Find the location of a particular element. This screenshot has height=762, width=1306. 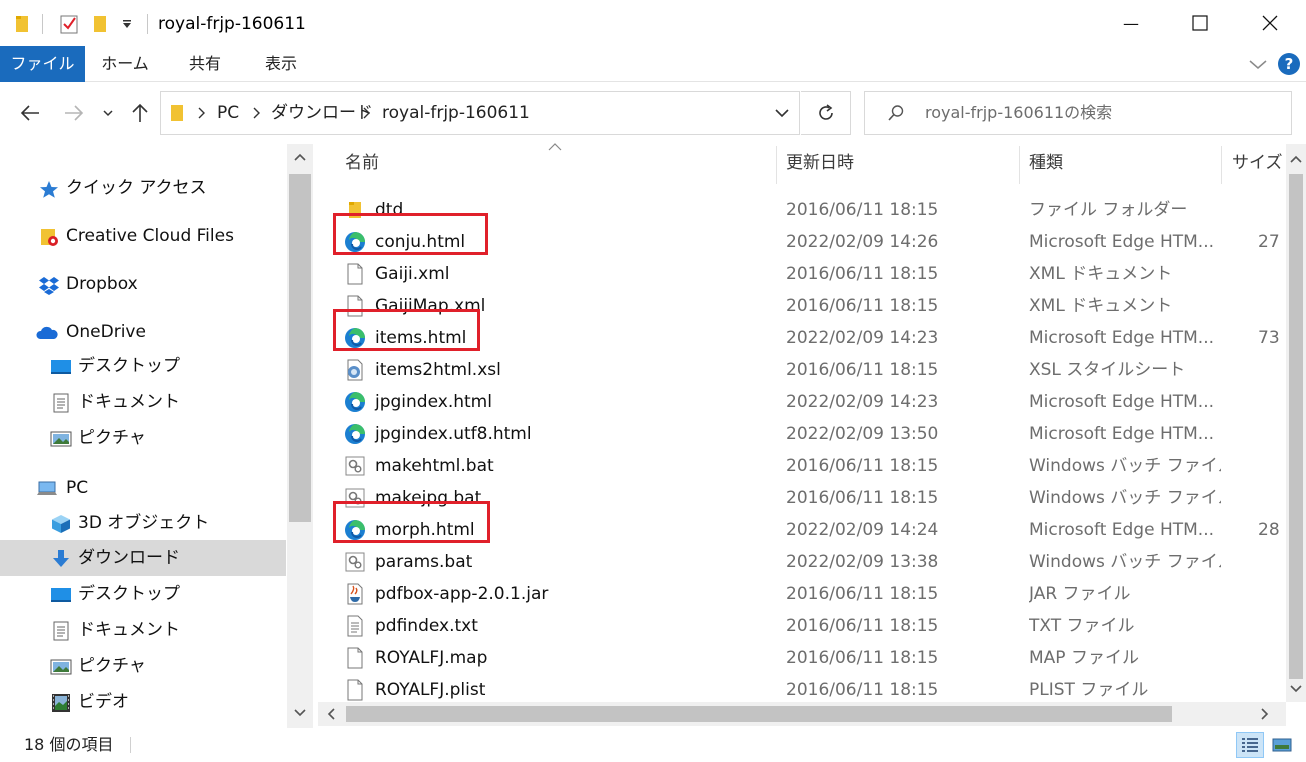

tab-home: ホーム is located at coordinates (125, 64).